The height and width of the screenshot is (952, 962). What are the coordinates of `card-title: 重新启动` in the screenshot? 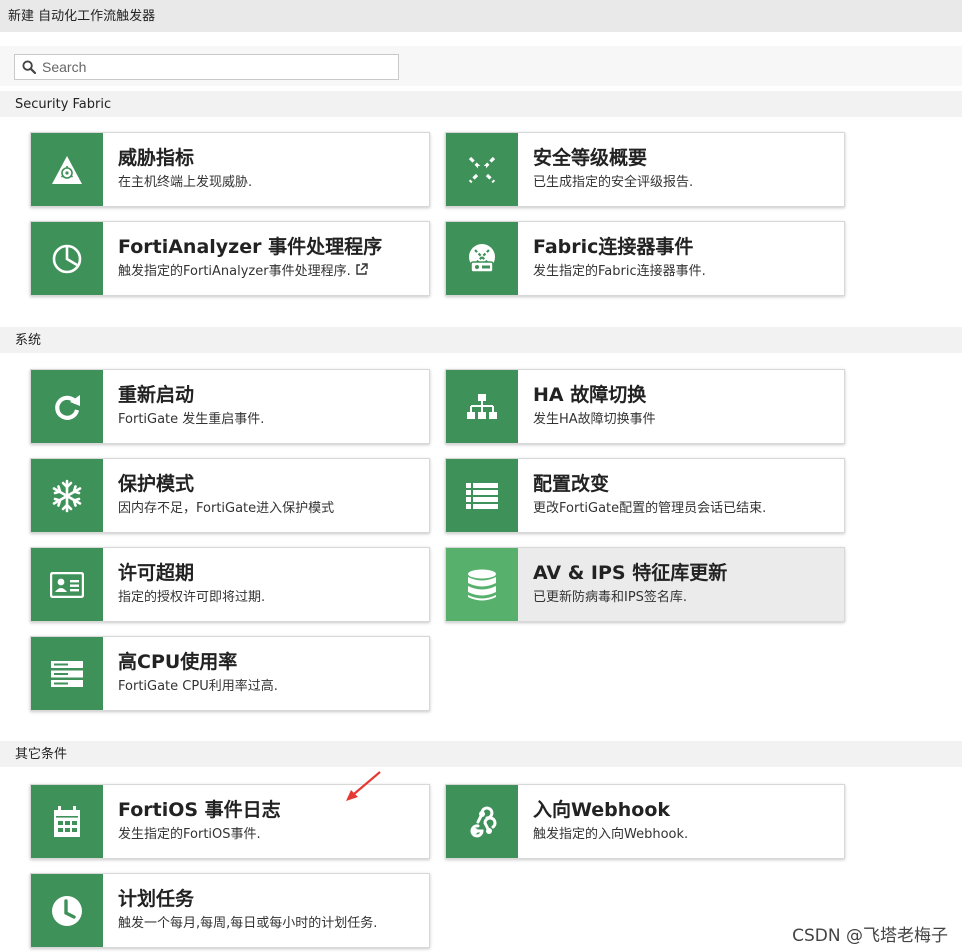 It's located at (156, 395).